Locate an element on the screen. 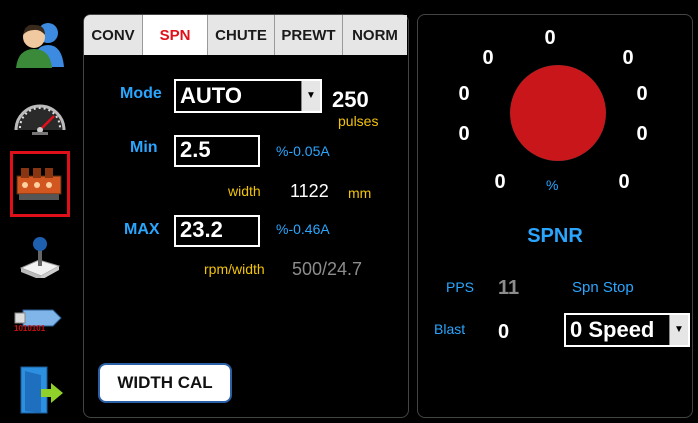 The image size is (698, 423). blast-label: Blast is located at coordinates (450, 329).